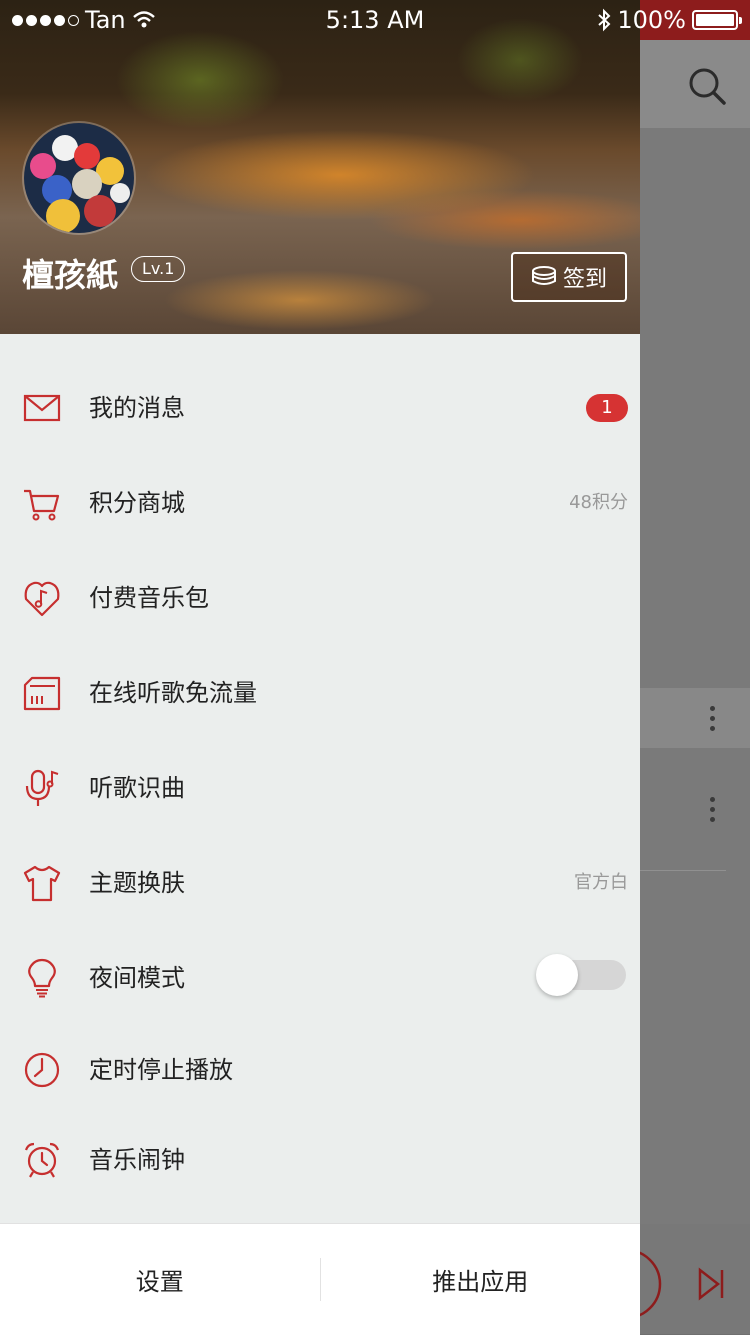 This screenshot has width=750, height=1335. I want to click on menu-item-label: 付费音乐包, so click(149, 598).